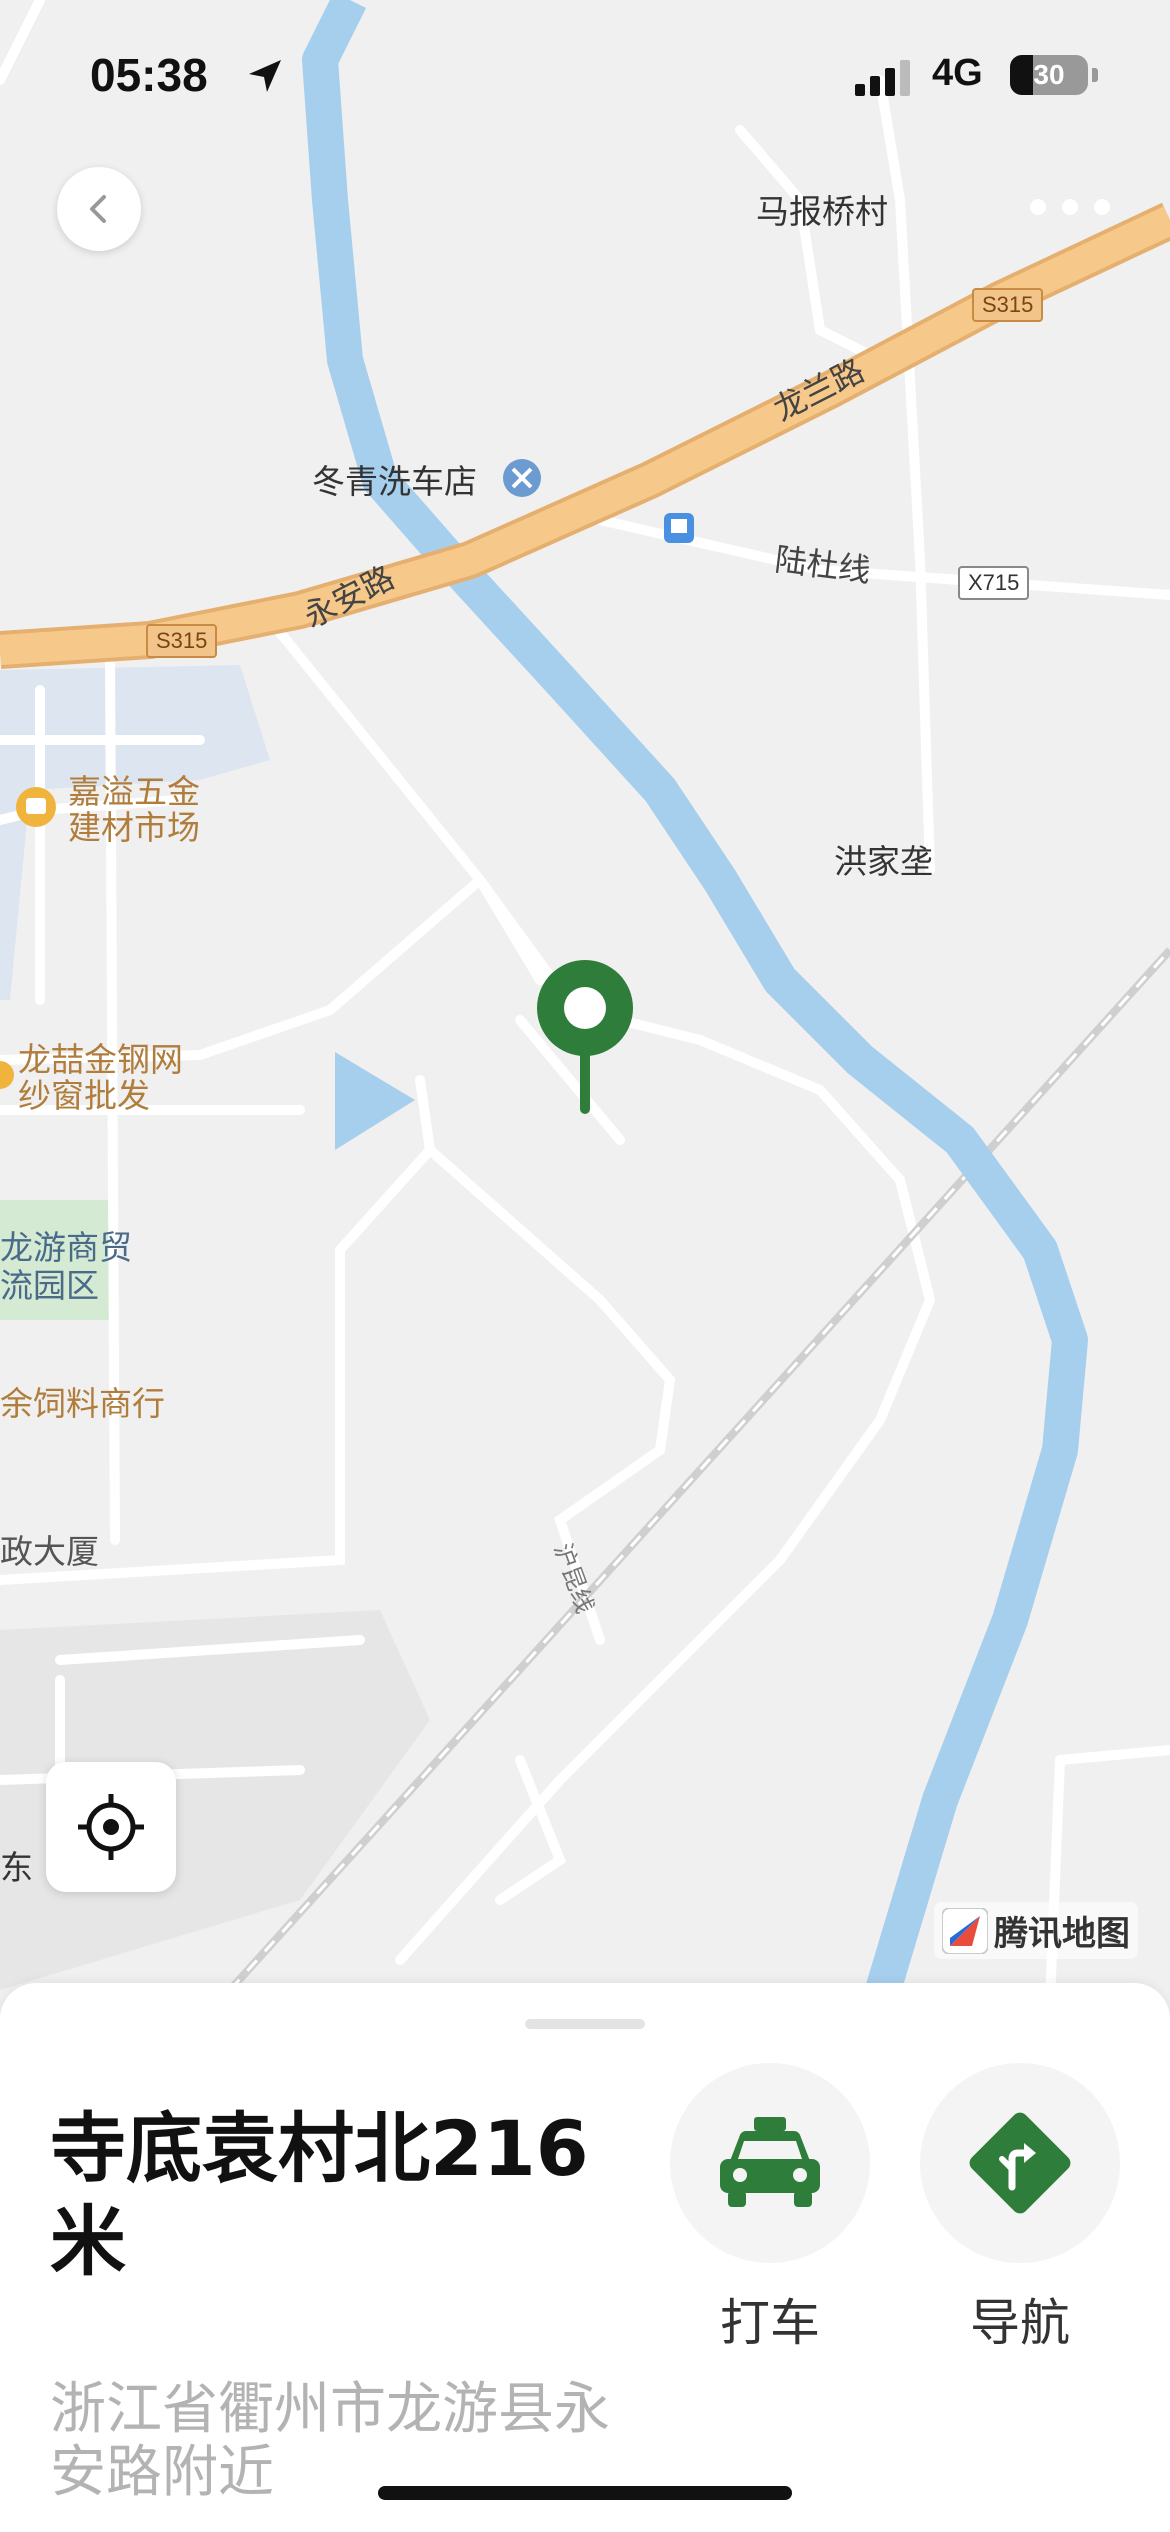 Image resolution: width=1170 pixels, height=2532 pixels. I want to click on map-label-village: 马报桥村, so click(822, 211).